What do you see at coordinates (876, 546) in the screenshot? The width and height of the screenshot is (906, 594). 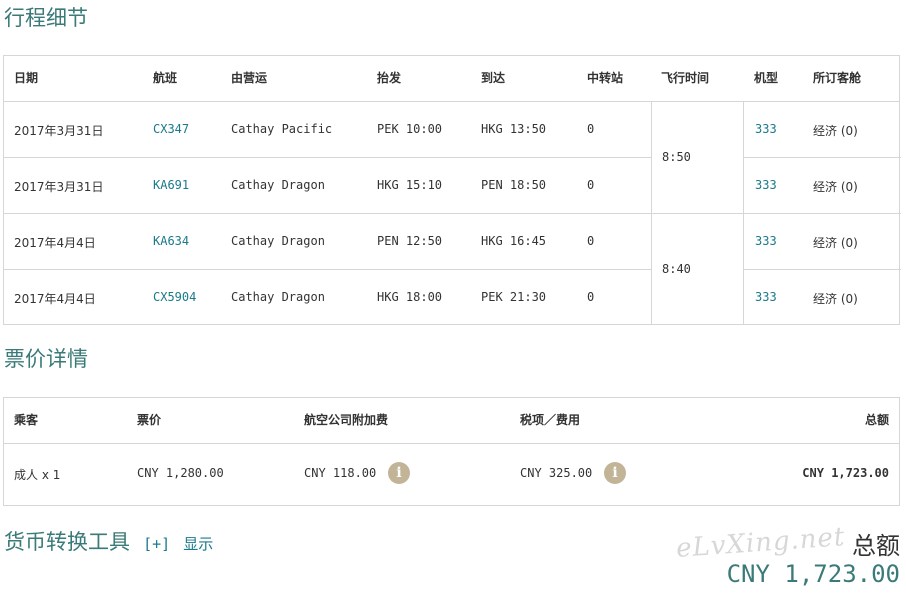 I see `summary-total-label: 总额` at bounding box center [876, 546].